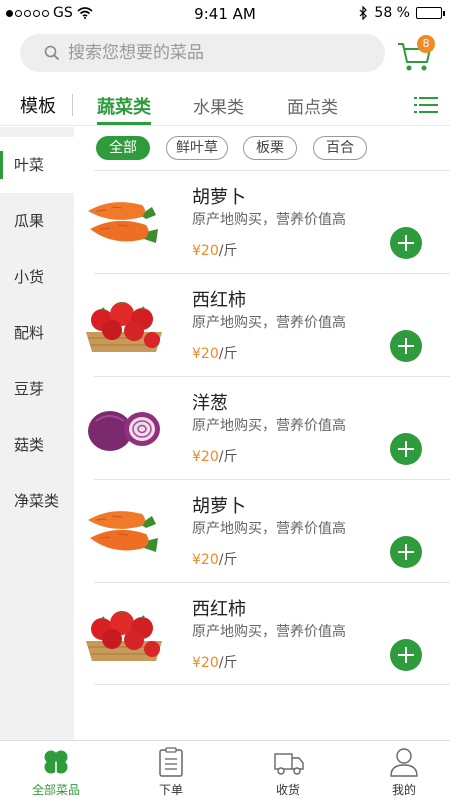 This screenshot has height=800, width=450. Describe the element at coordinates (37, 277) in the screenshot. I see `sidebar-item-small-goods: 小货` at that location.